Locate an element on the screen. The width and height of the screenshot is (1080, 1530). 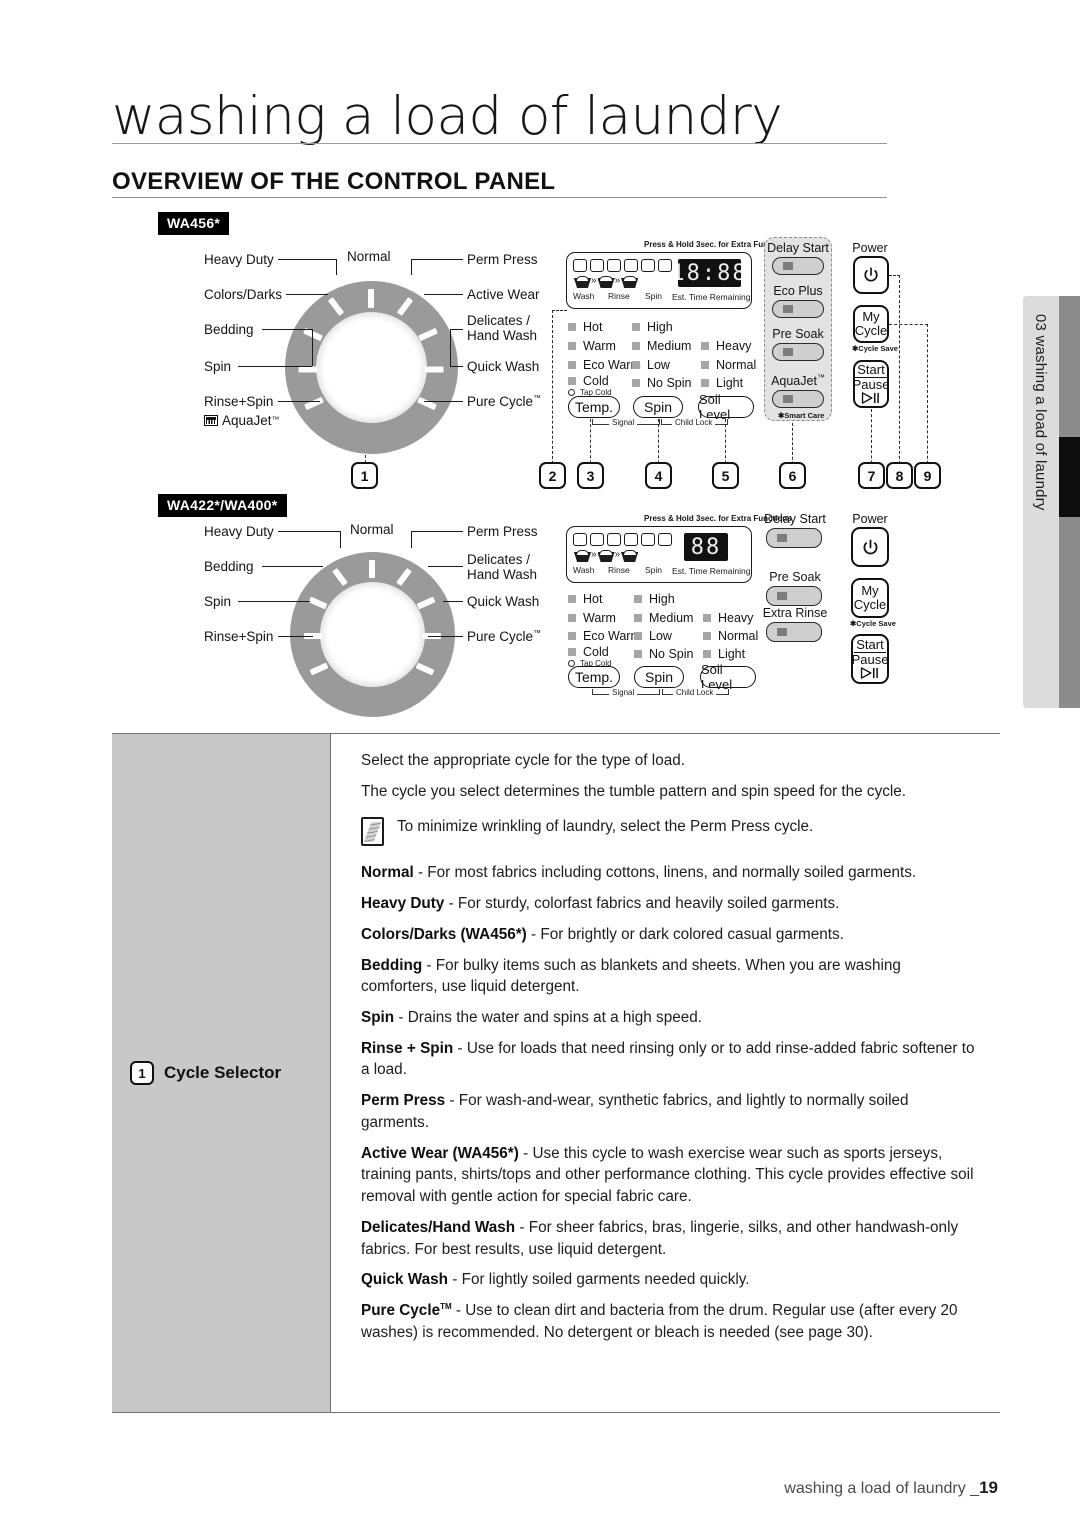
start-pause-button-2: Start Pause is located at coordinates (870, 659).